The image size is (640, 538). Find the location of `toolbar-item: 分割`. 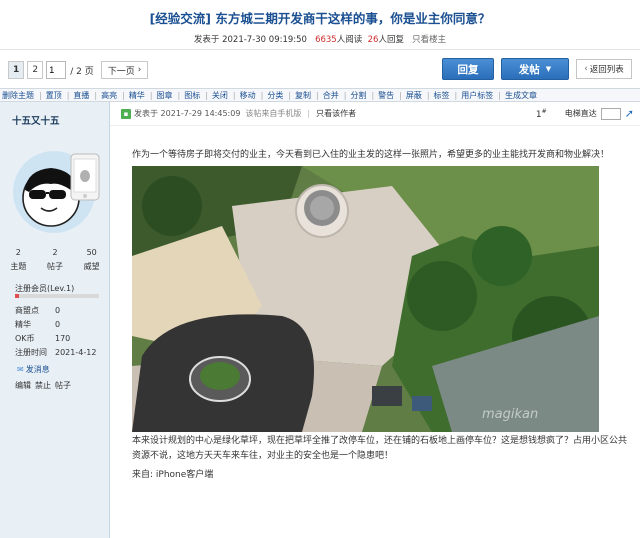

toolbar-item: 分割 is located at coordinates (358, 95).